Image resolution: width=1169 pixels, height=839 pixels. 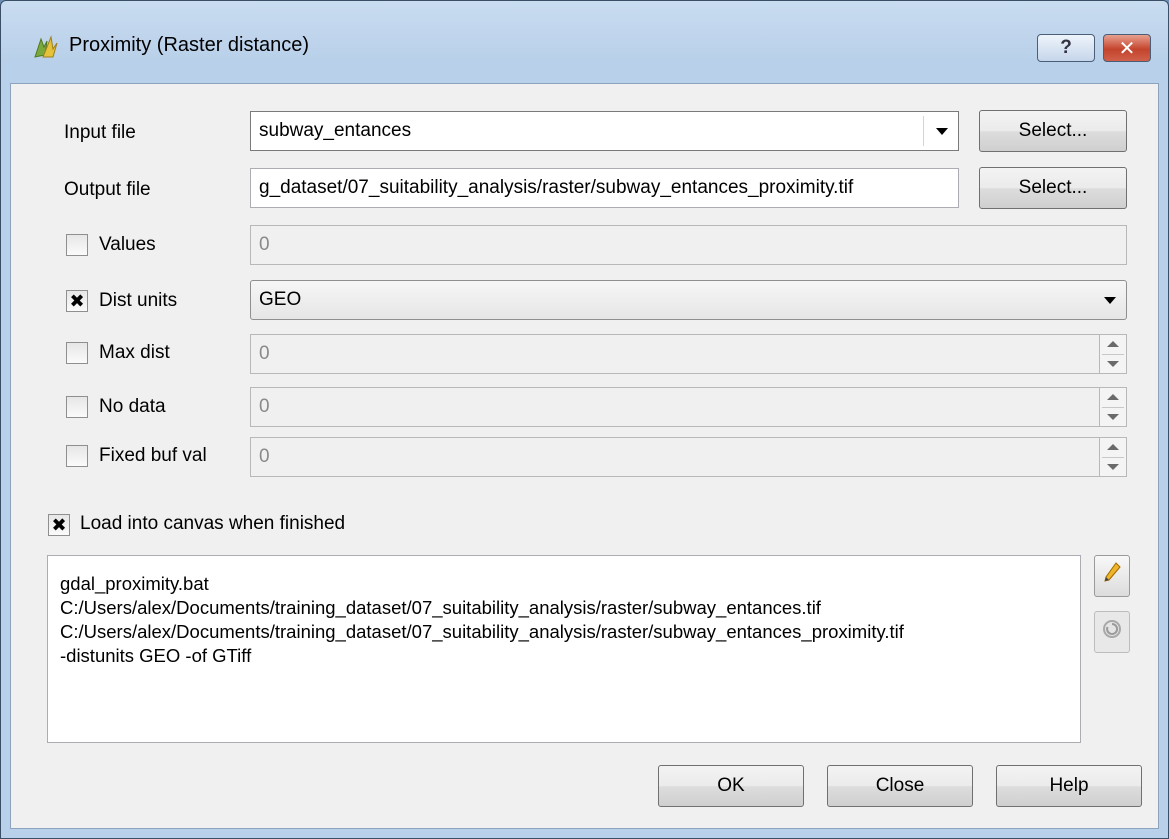 What do you see at coordinates (134, 352) in the screenshot?
I see `max-dist-label: Max dist` at bounding box center [134, 352].